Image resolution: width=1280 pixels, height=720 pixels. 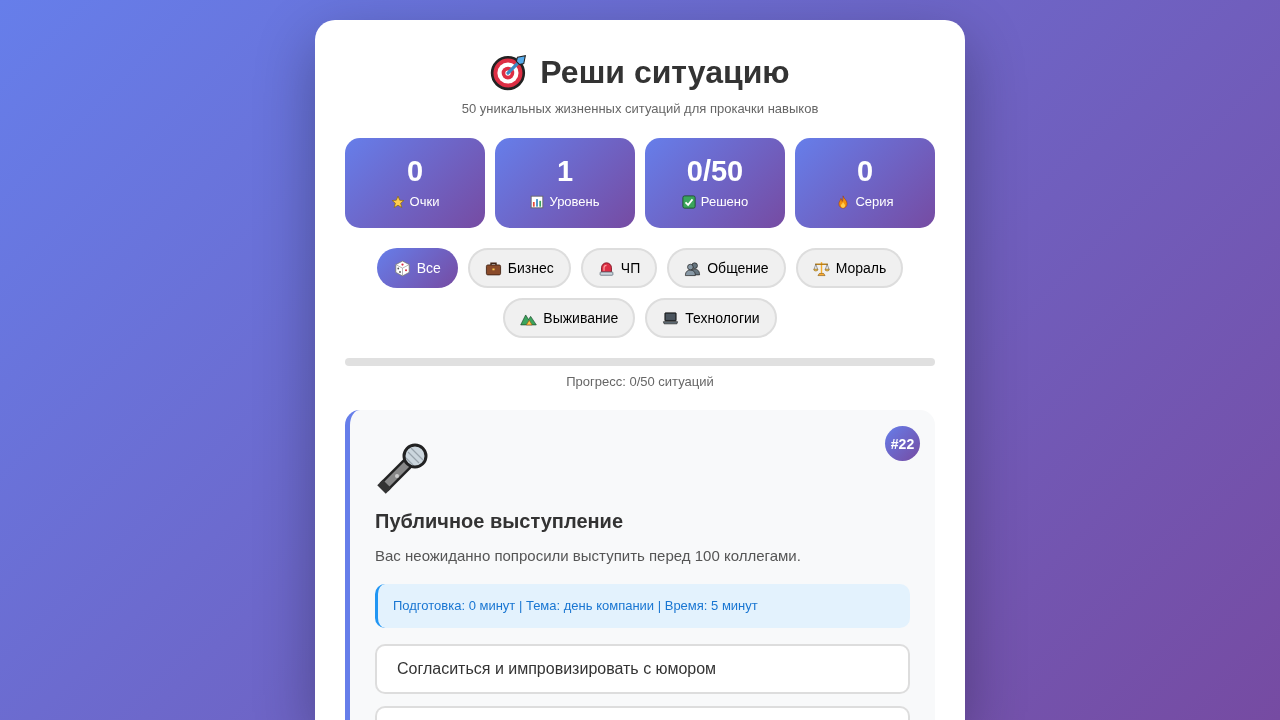 I want to click on bar-chart-icon, so click(x=537, y=202).